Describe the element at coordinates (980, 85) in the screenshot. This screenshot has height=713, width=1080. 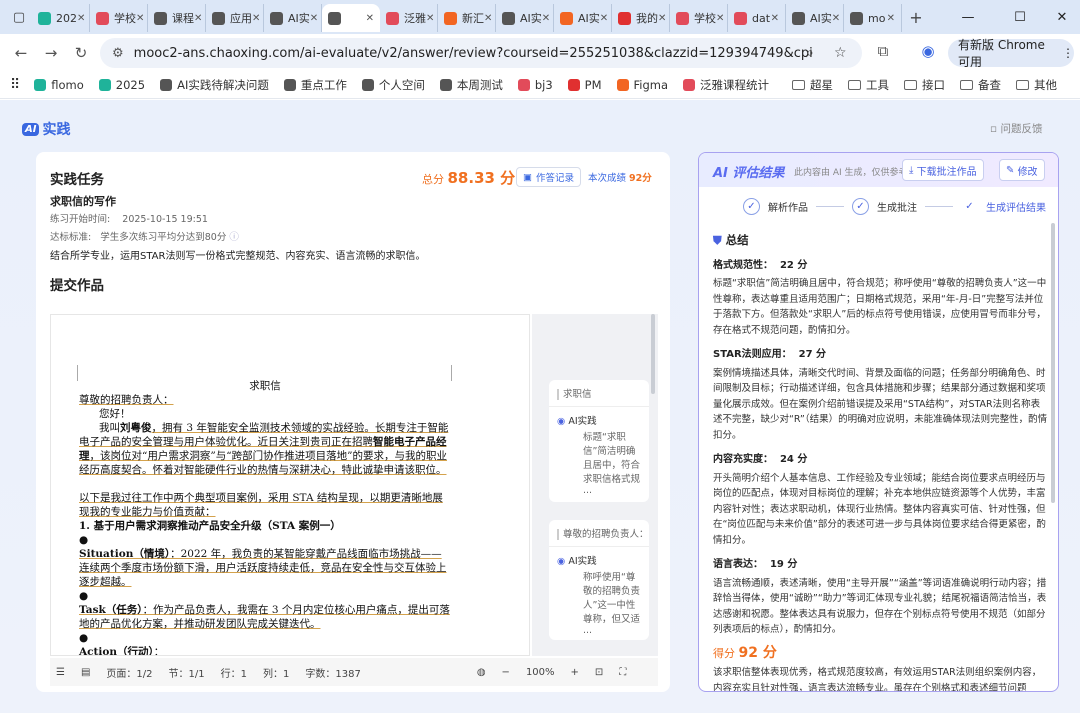
I see `bookmark-item: 备查` at that location.